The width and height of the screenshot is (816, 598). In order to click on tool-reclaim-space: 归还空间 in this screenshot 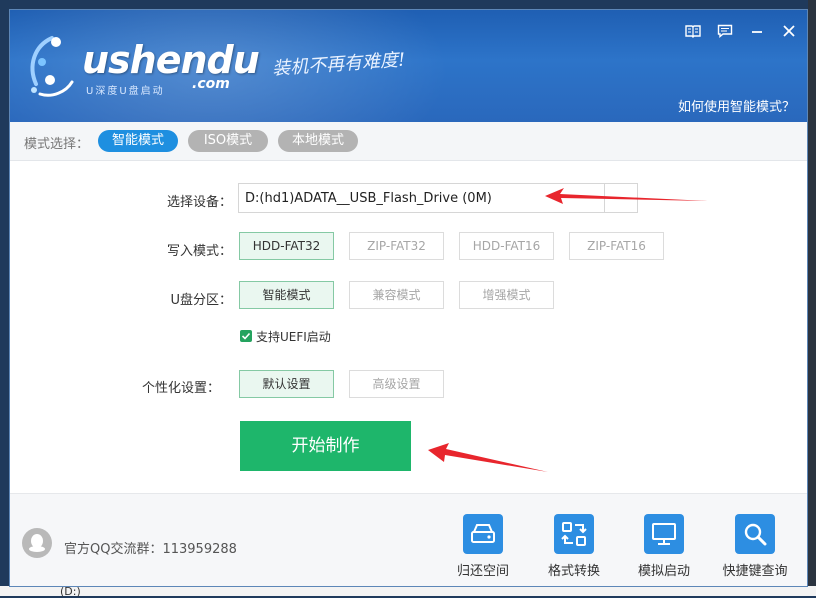, I will do `click(483, 546)`.